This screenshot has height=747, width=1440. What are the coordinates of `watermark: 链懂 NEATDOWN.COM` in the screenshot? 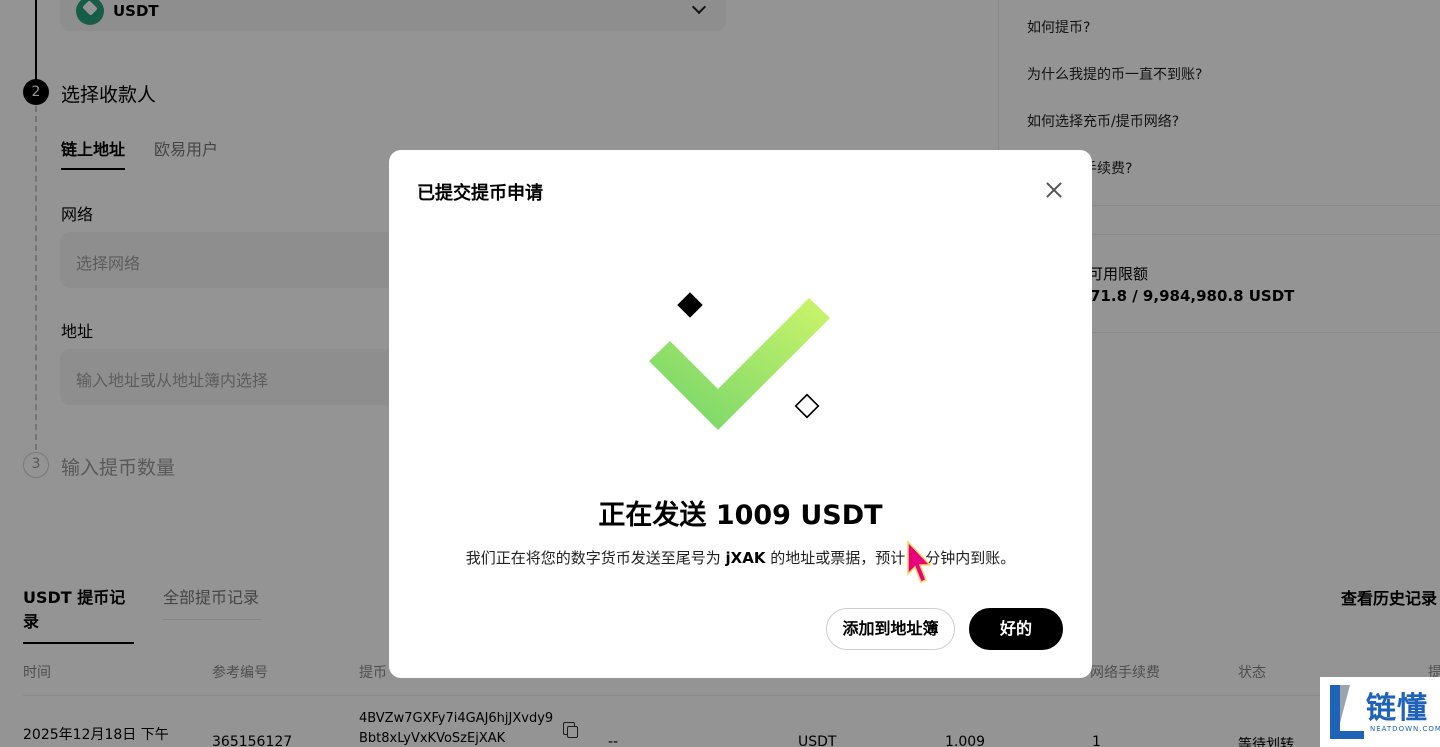 It's located at (1380, 712).